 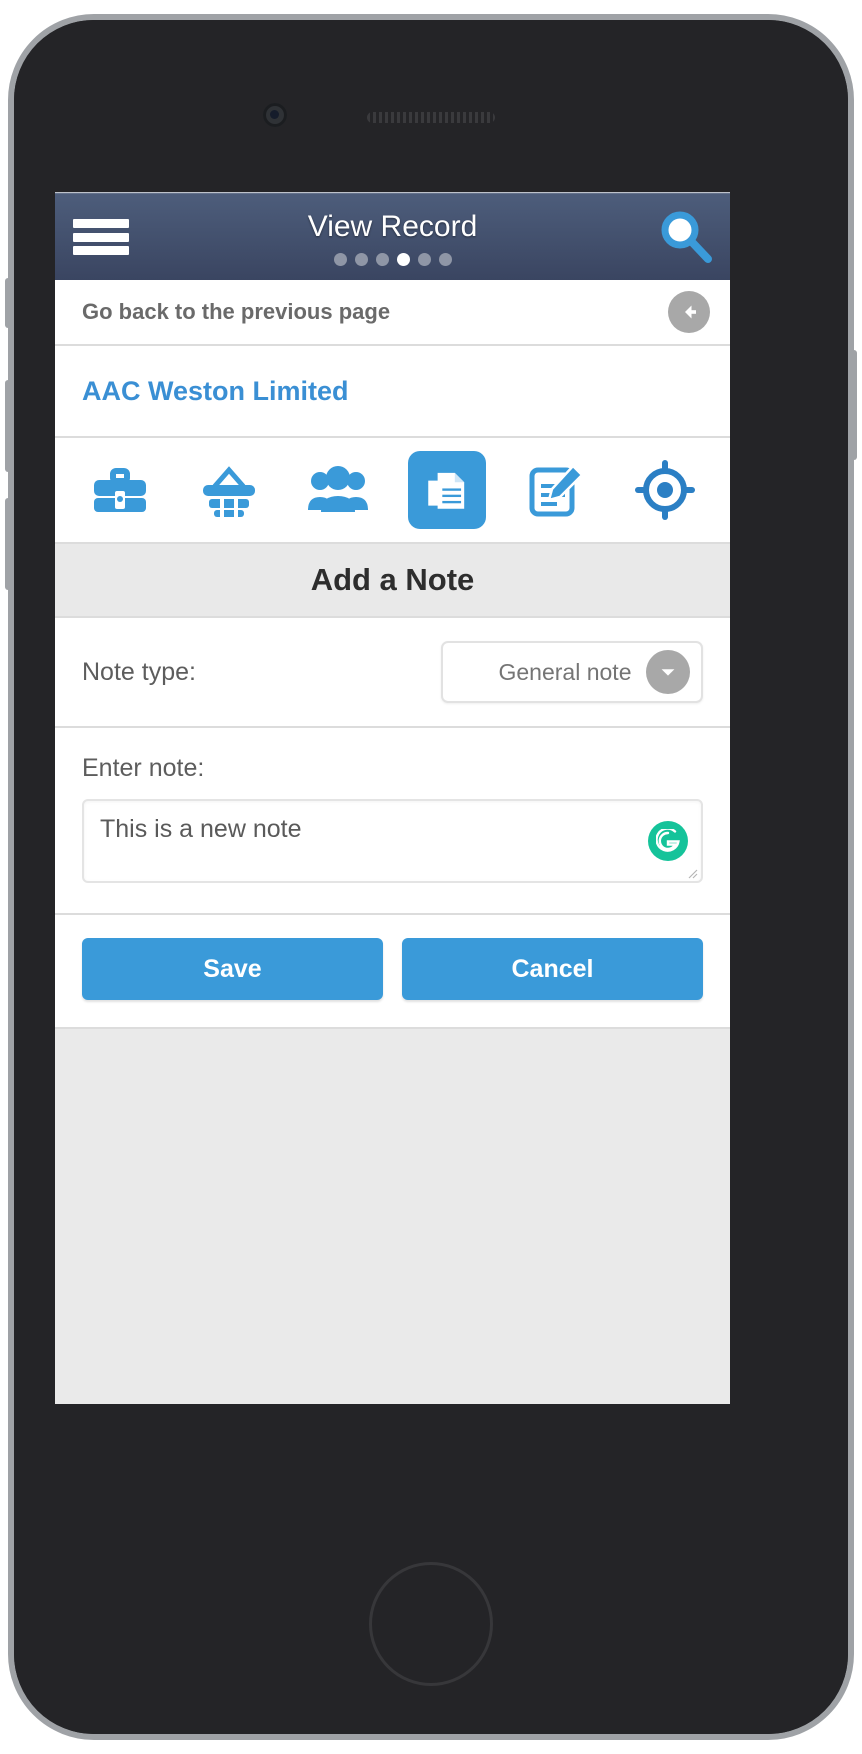 What do you see at coordinates (8, 544) in the screenshot?
I see `volume-down-button` at bounding box center [8, 544].